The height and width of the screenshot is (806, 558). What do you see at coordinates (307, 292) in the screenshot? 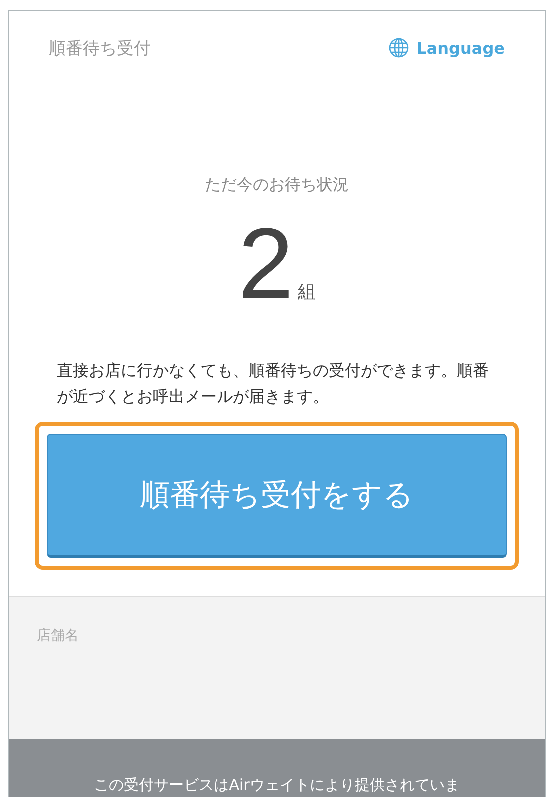
I see `count-unit: 組` at bounding box center [307, 292].